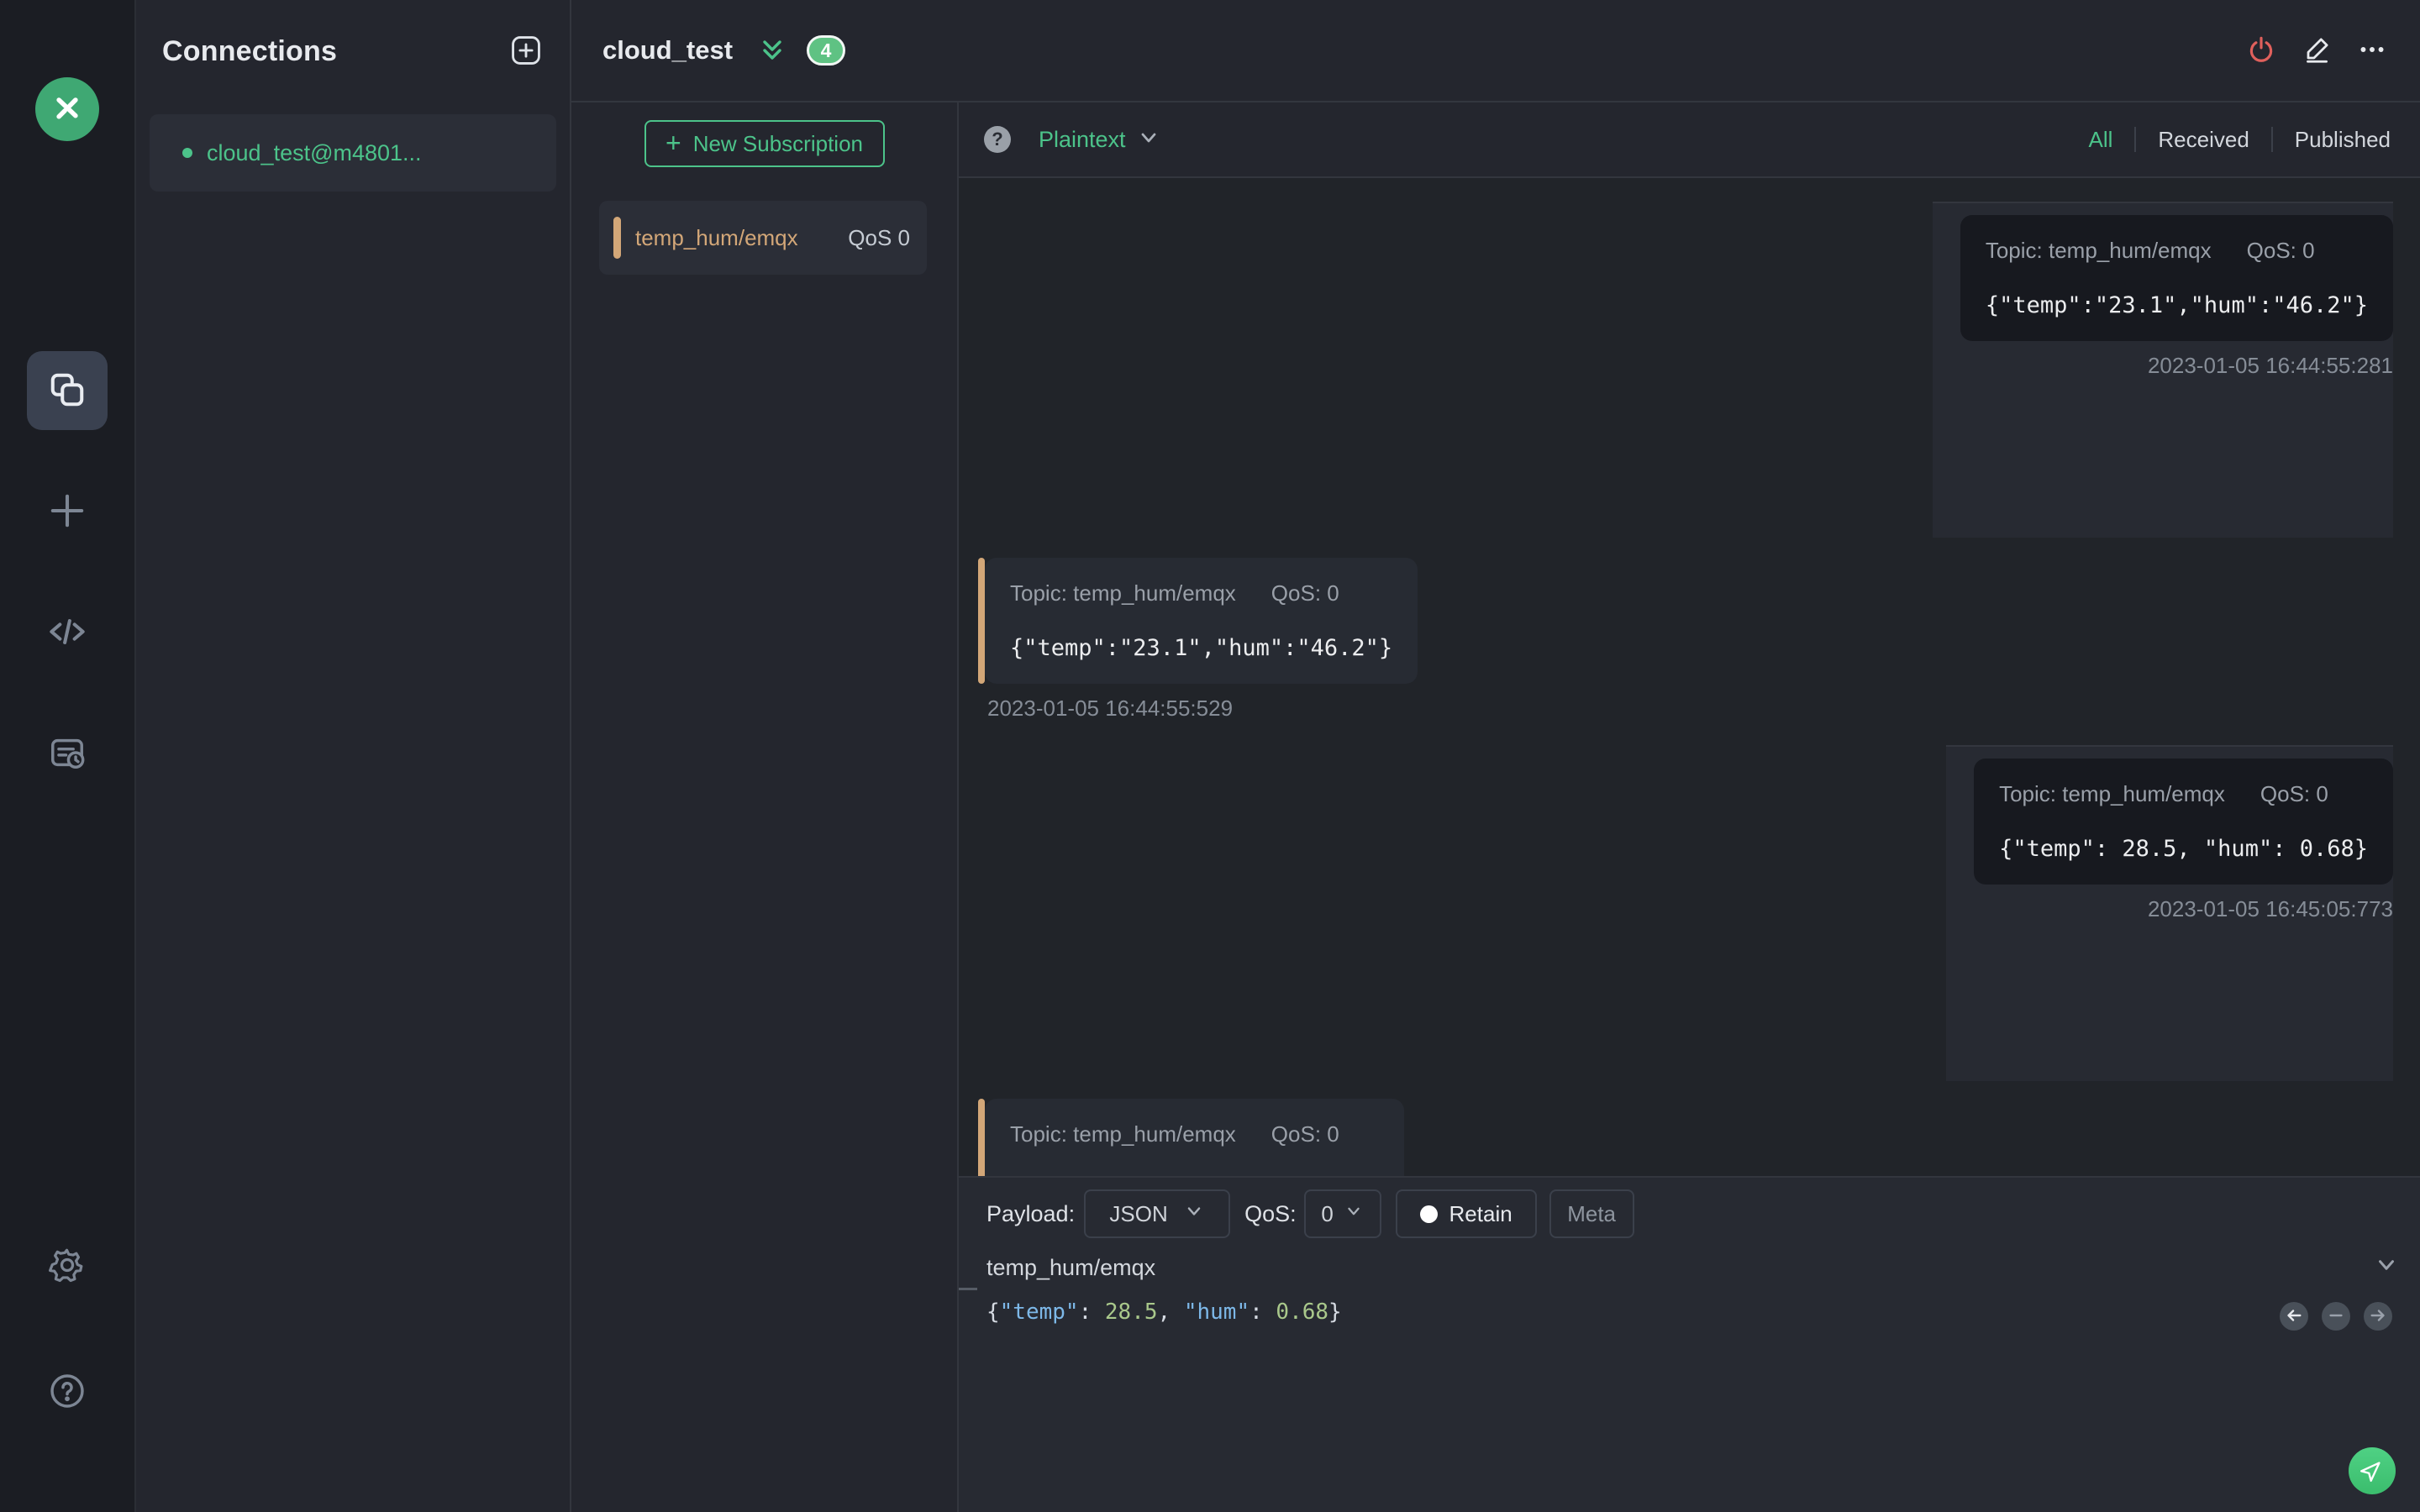  I want to click on retain-dot-icon, so click(1428, 1214).